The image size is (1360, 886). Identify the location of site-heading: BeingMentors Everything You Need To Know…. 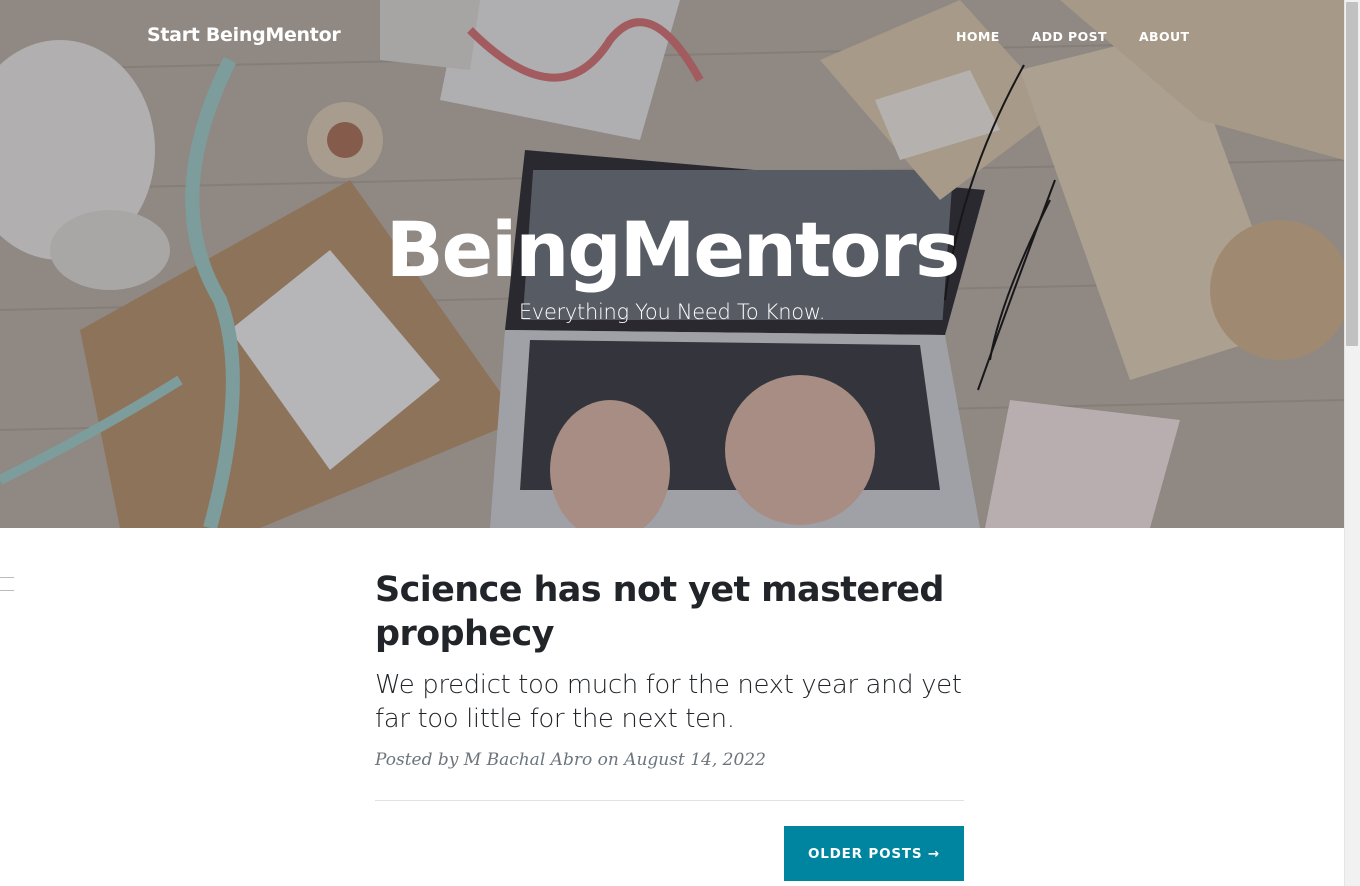
(672, 262).